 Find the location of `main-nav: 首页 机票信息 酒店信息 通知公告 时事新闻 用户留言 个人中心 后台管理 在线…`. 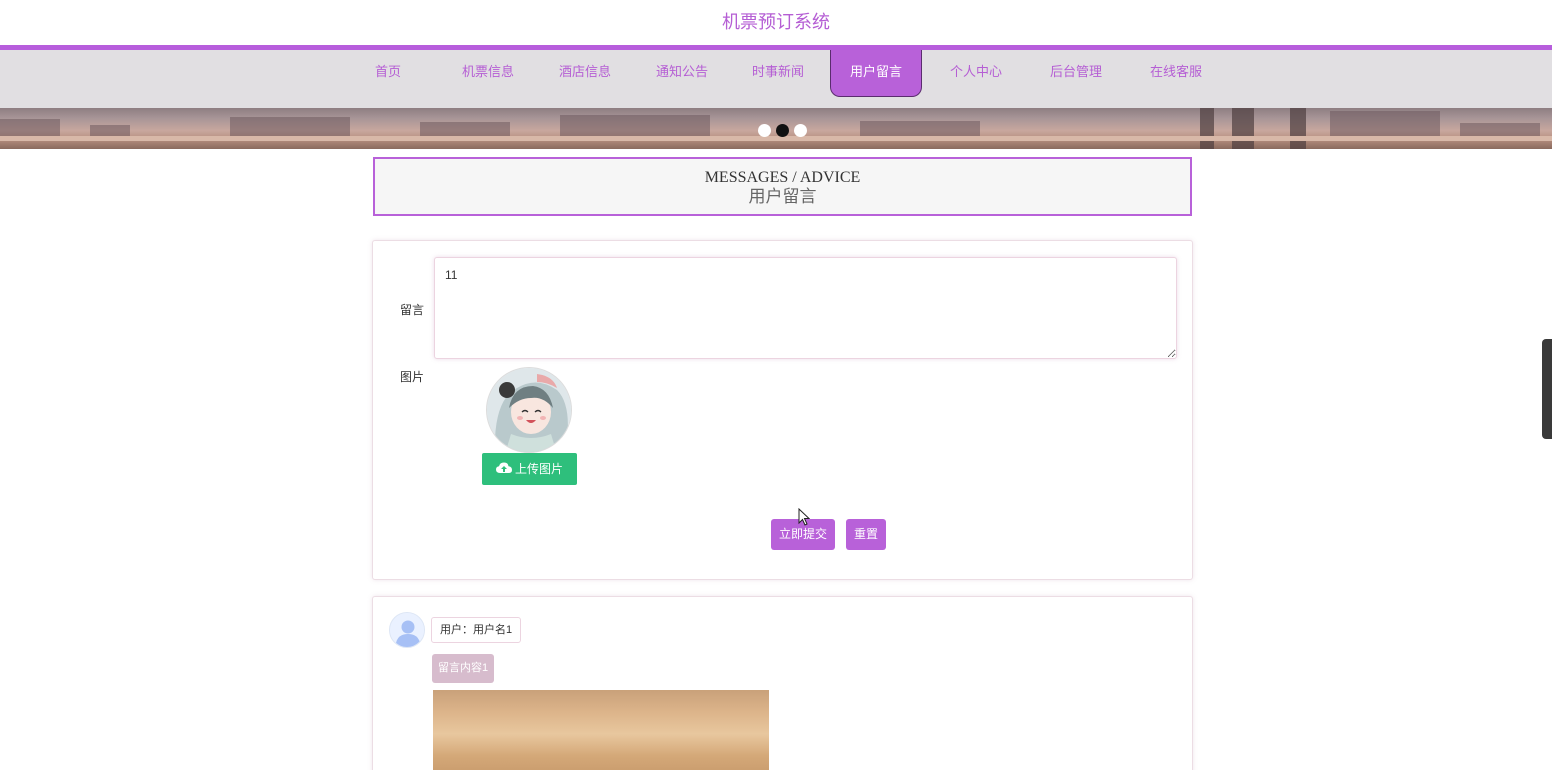

main-nav: 首页 机票信息 酒店信息 通知公告 时事新闻 用户留言 个人中心 后台管理 在线… is located at coordinates (776, 79).